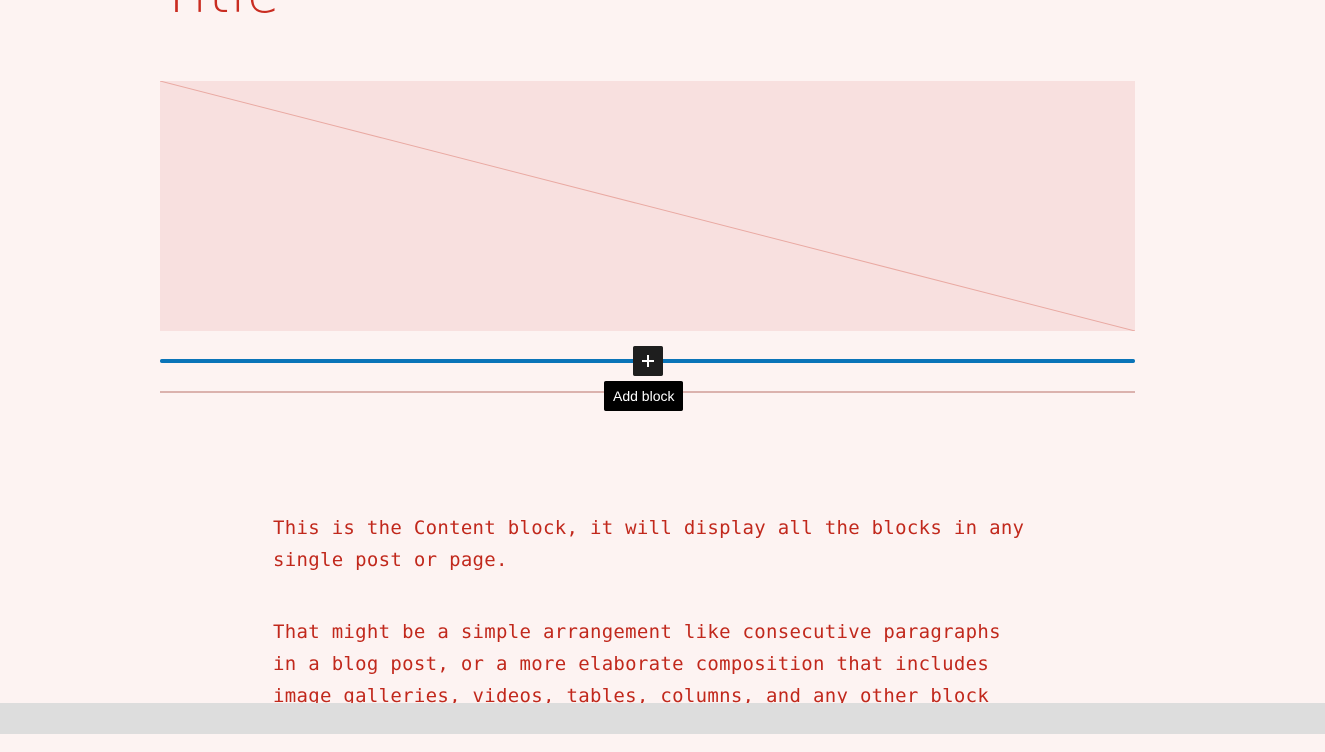  I want to click on add-block-button, so click(648, 361).